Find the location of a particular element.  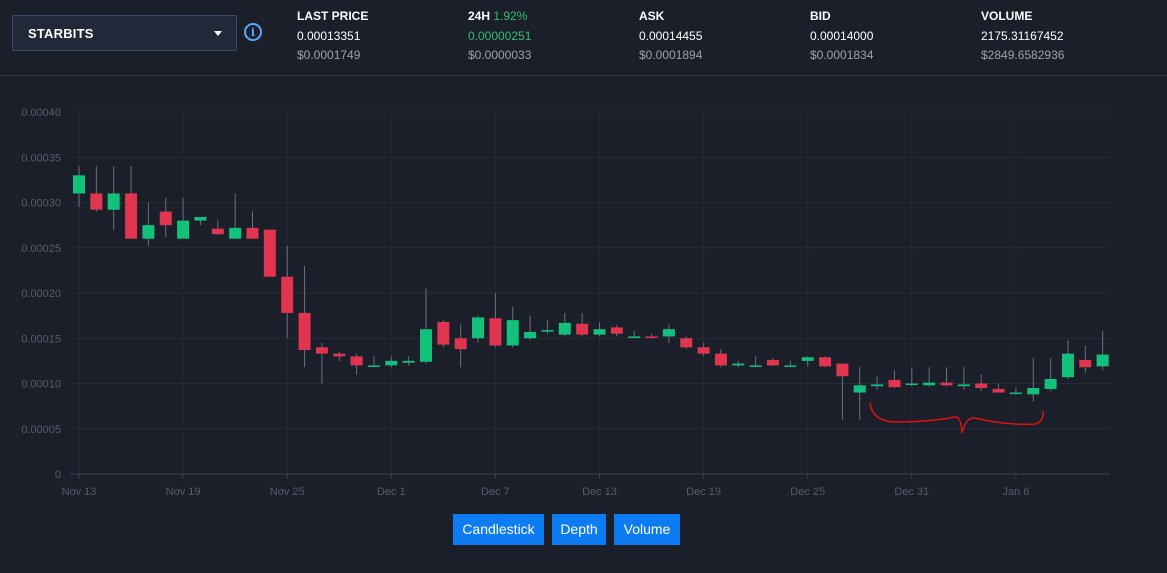

change-24h-label: 24H is located at coordinates (479, 16).